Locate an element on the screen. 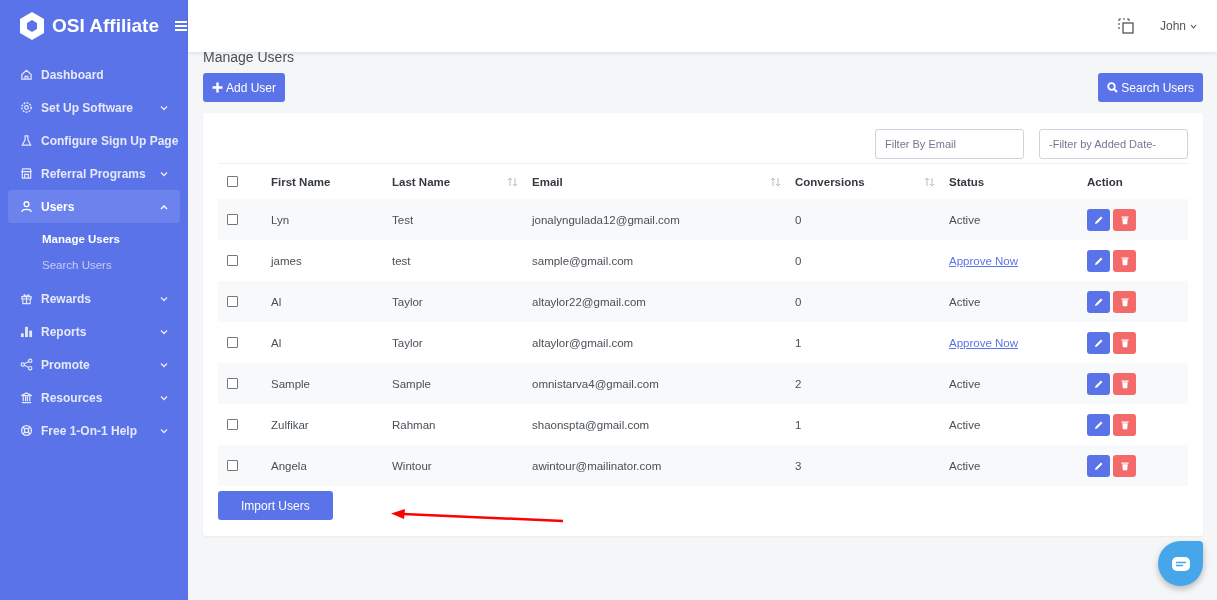  table-cell: Sample is located at coordinates (290, 383).